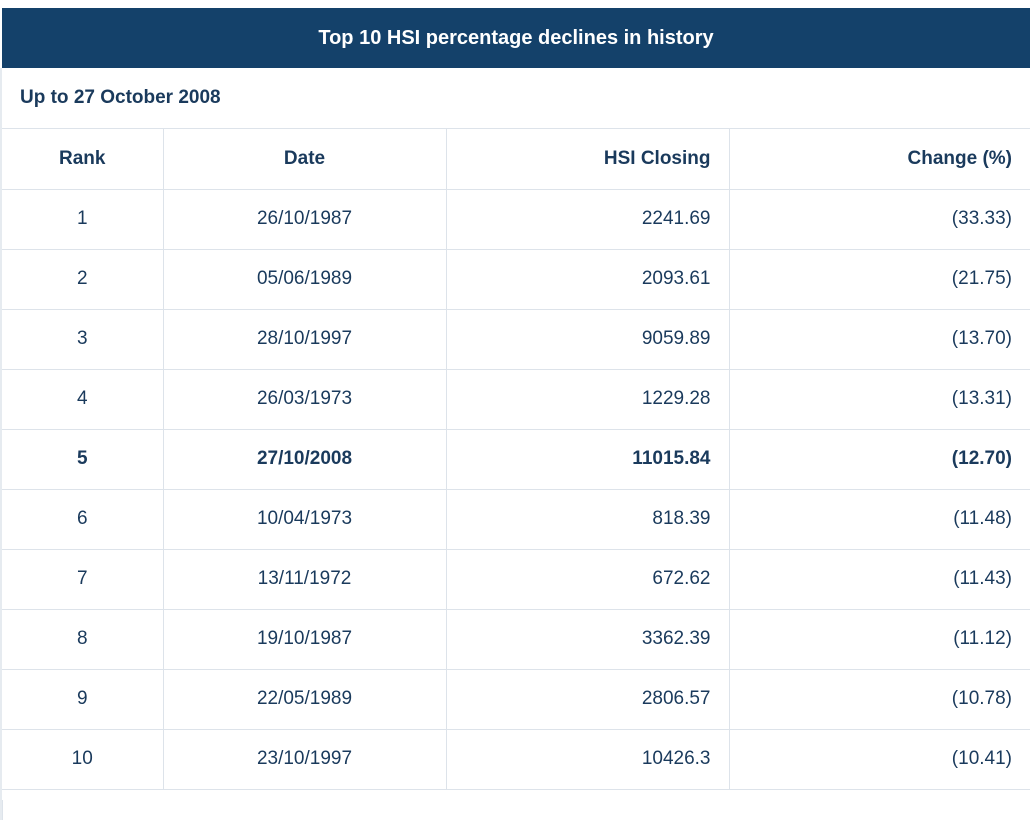 The image size is (1032, 820). I want to click on cell-rank: 7, so click(83, 579).